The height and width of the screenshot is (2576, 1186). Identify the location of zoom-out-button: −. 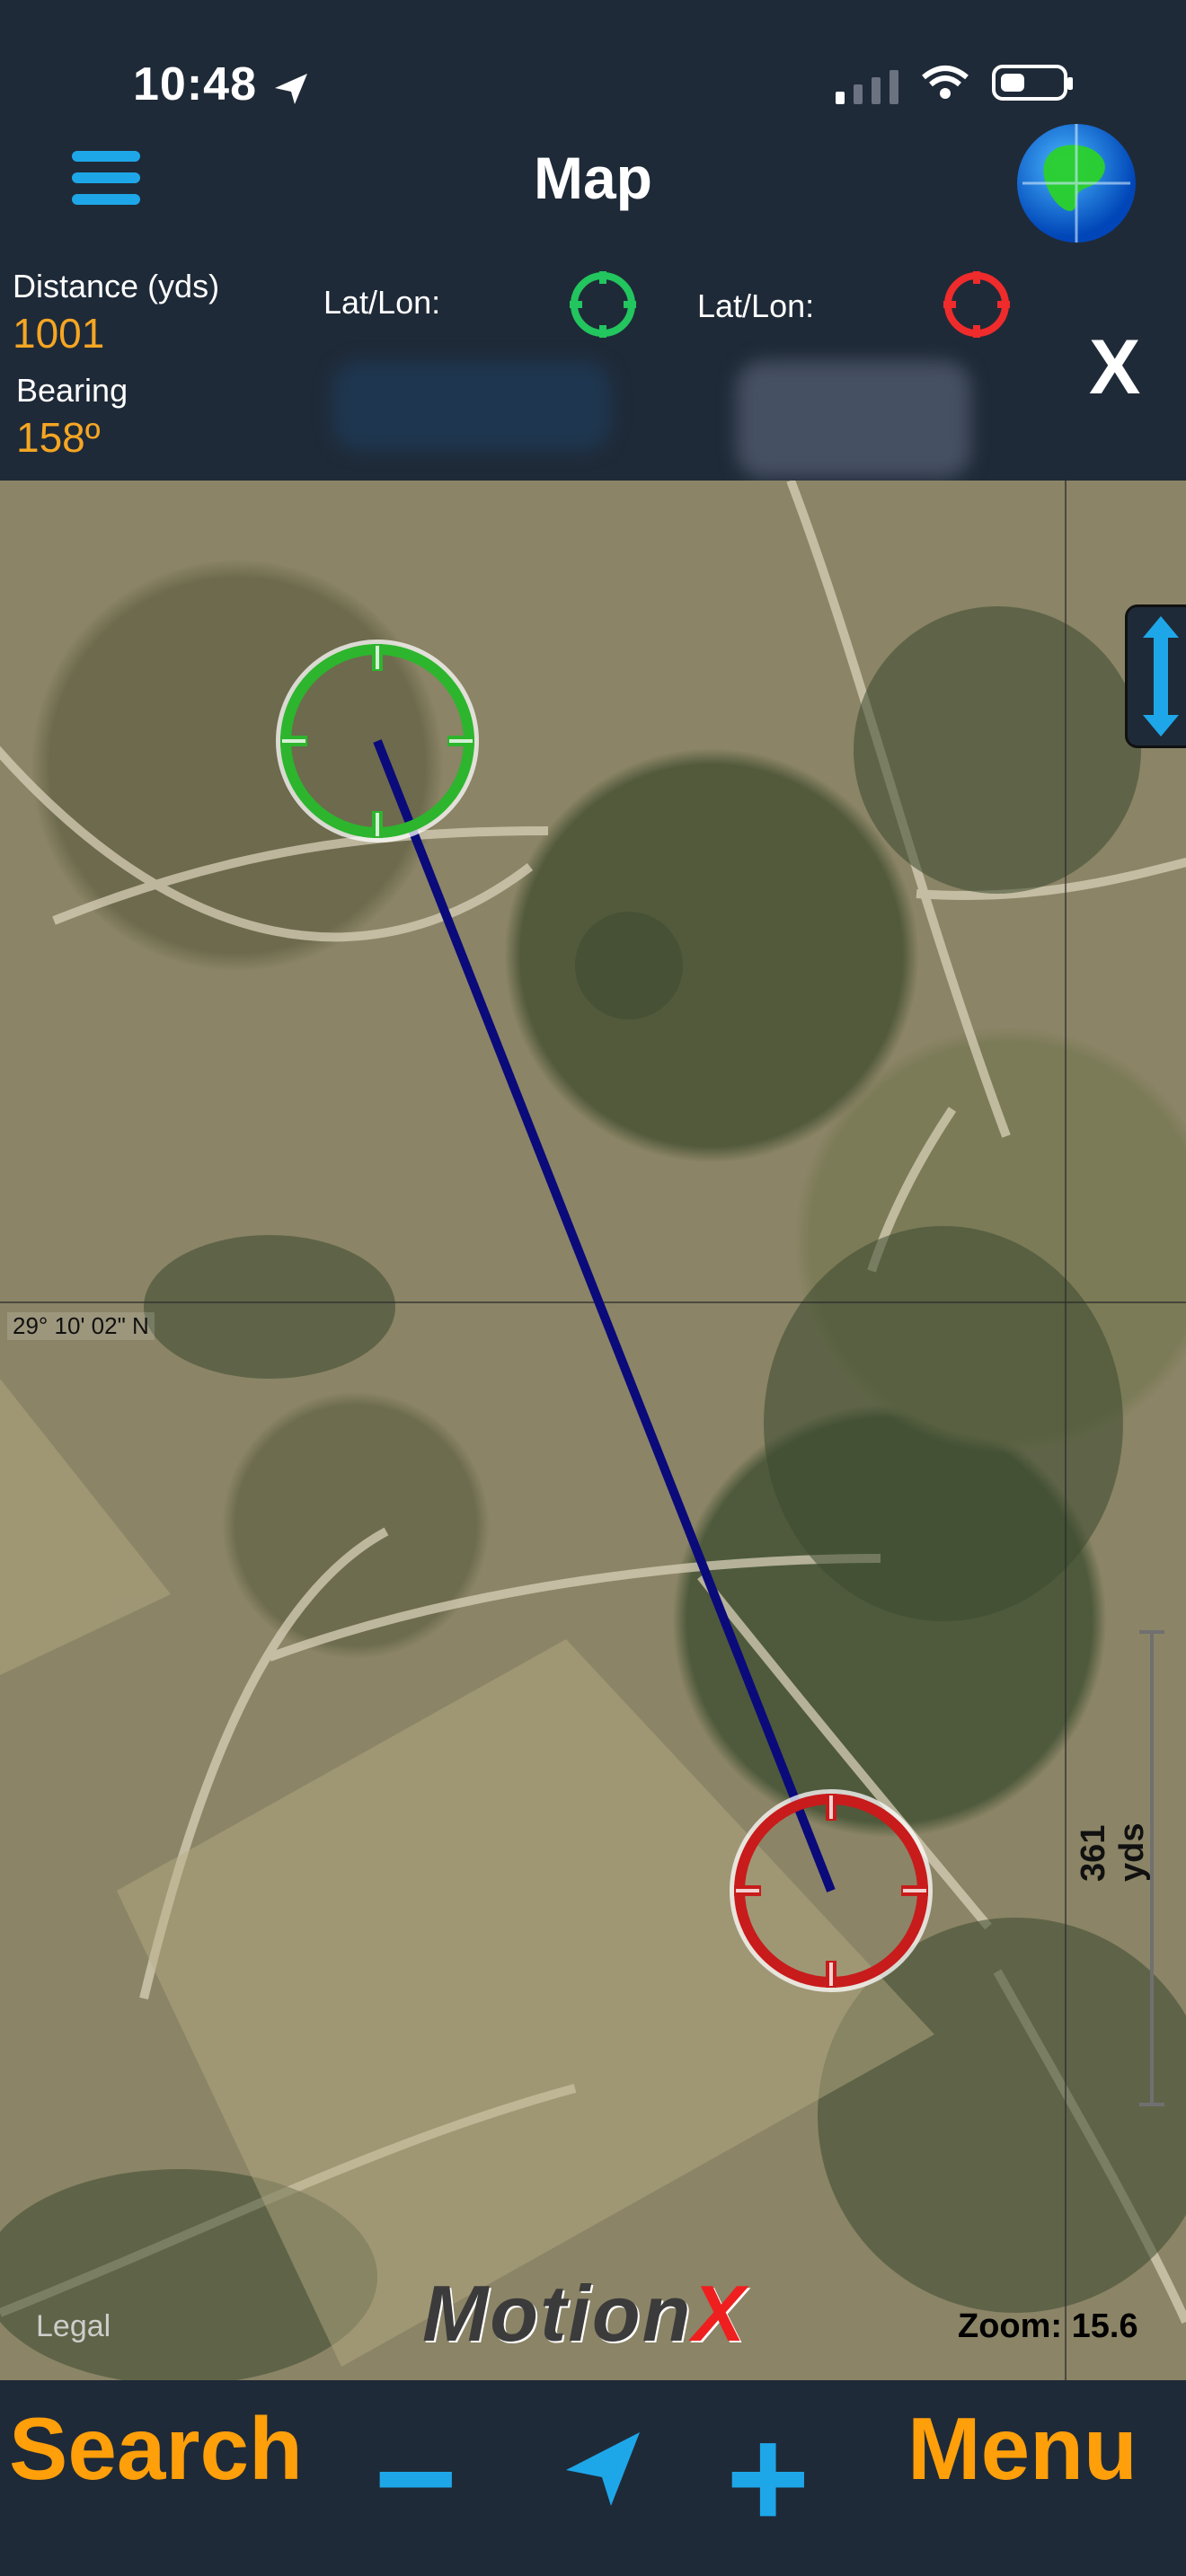
(415, 2478).